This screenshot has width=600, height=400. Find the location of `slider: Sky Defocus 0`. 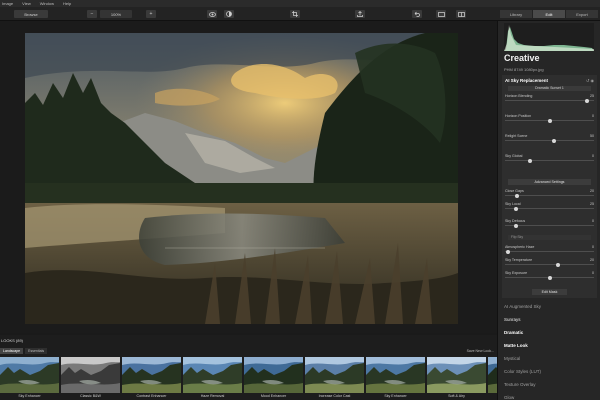

slider: Sky Defocus 0 is located at coordinates (549, 224).